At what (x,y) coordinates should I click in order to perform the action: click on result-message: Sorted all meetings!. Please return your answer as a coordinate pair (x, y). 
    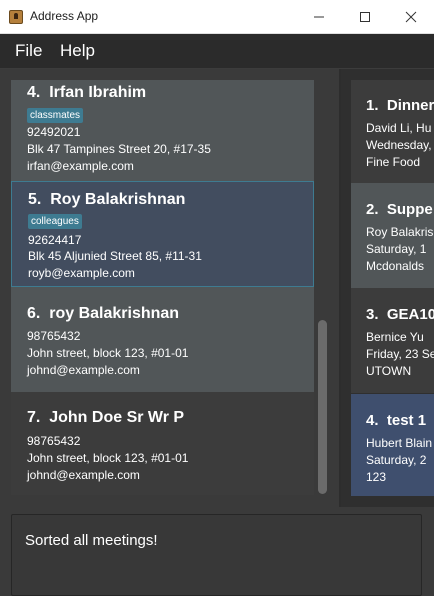
    Looking at the image, I should click on (91, 540).